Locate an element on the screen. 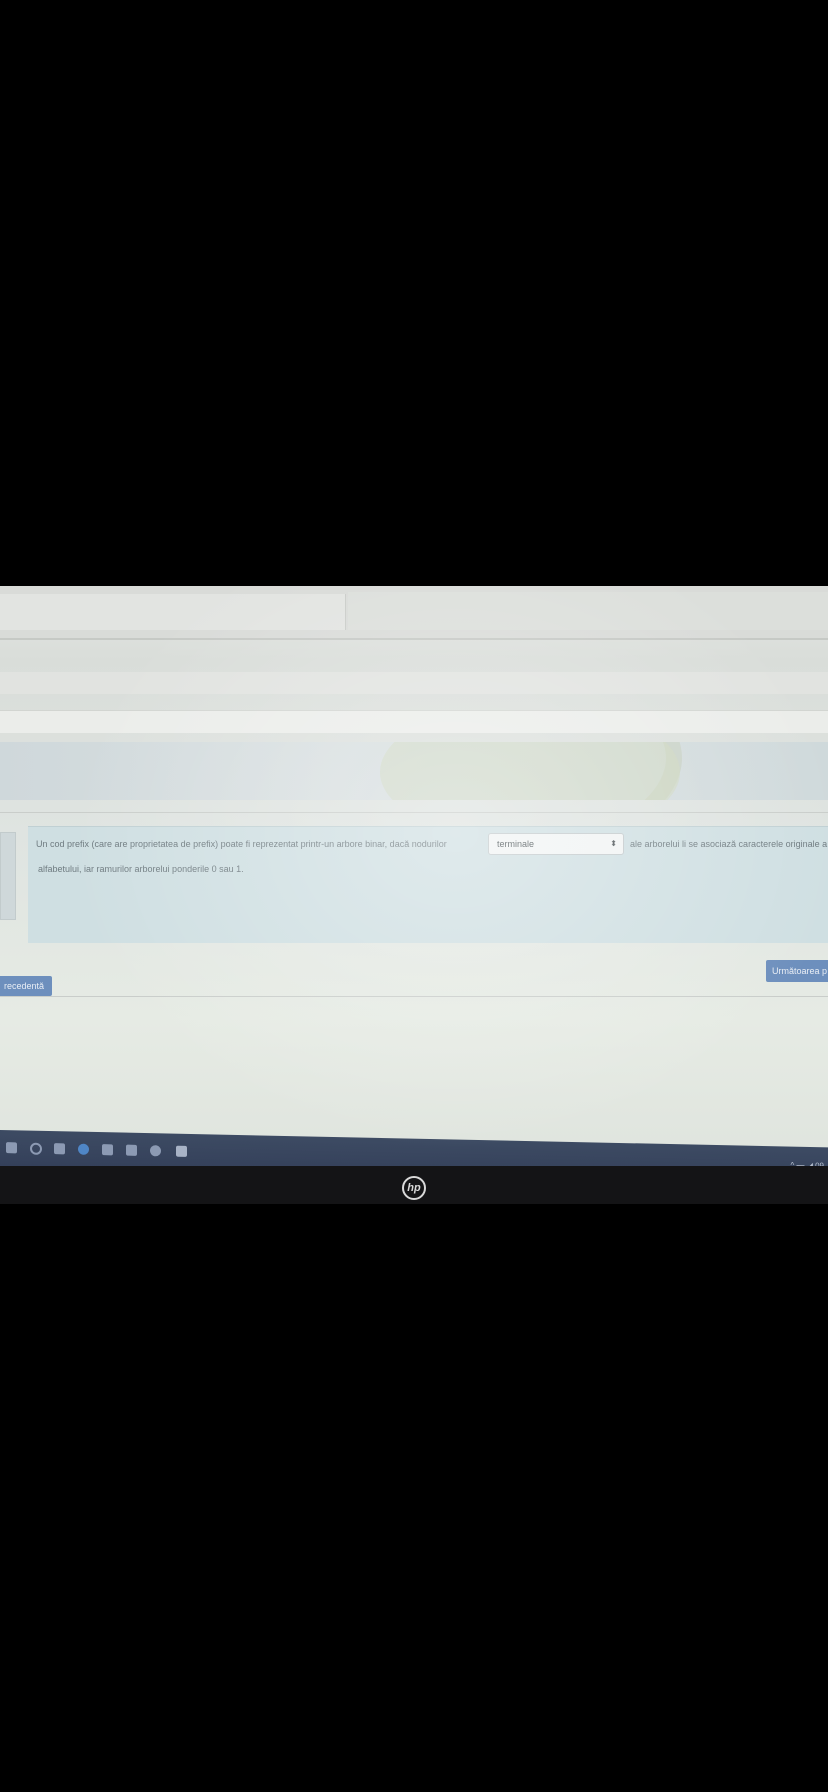  chrome-icon is located at coordinates (155, 1151).